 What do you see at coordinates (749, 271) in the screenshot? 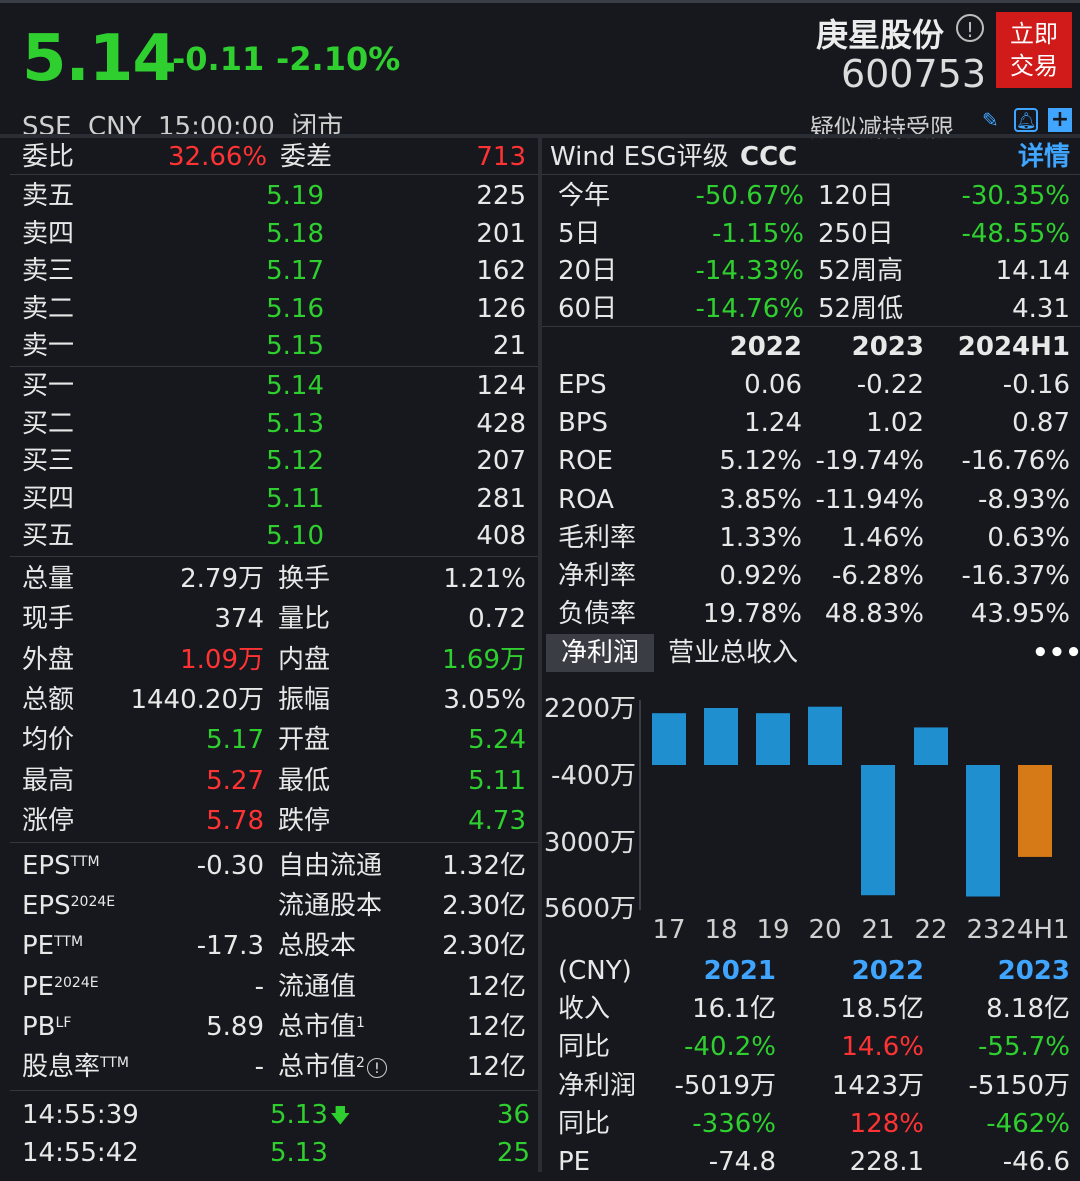
I see `return-value: -14.33%` at bounding box center [749, 271].